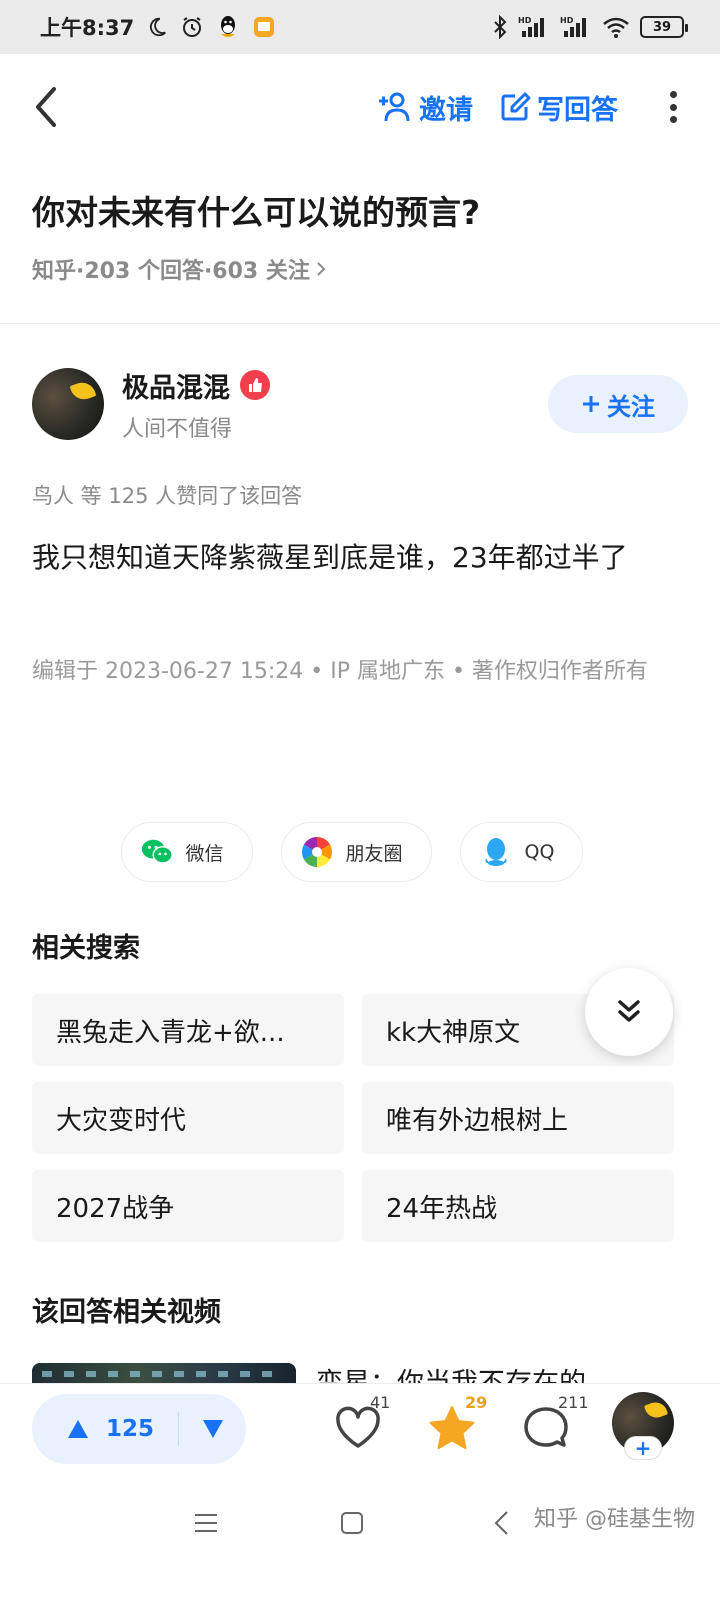 The height and width of the screenshot is (1600, 720). What do you see at coordinates (360, 107) in the screenshot?
I see `top-nav: 邀请 写回答` at bounding box center [360, 107].